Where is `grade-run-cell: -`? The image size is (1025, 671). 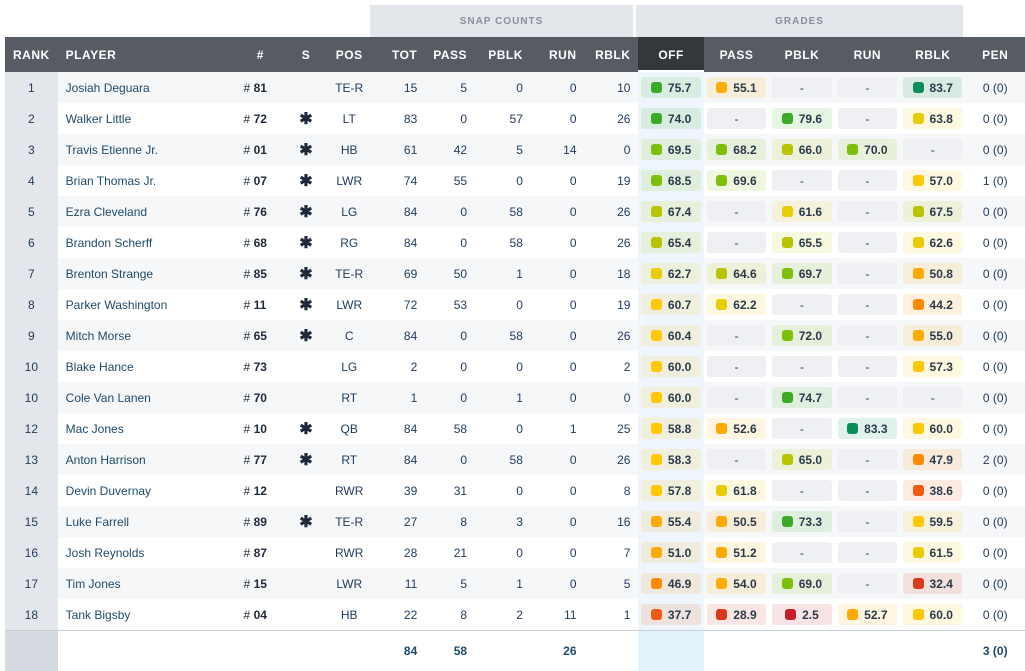 grade-run-cell: - is located at coordinates (867, 552).